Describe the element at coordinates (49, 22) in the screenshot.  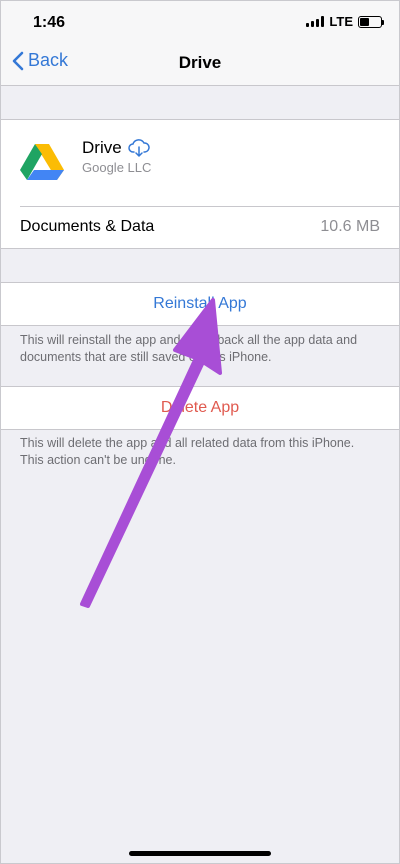
I see `status-time: 1:46` at that location.